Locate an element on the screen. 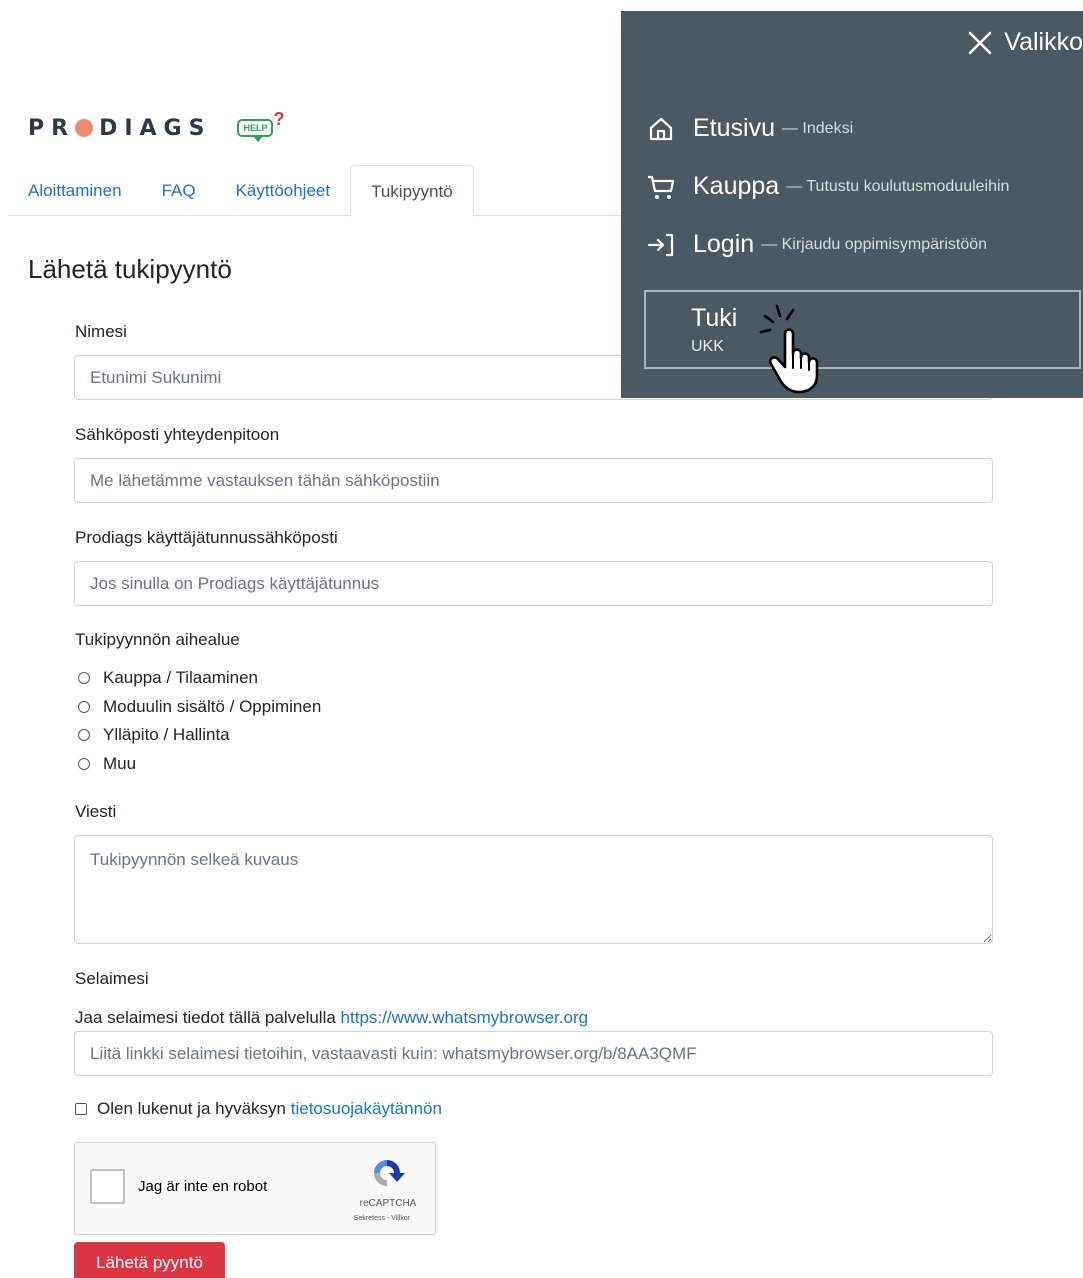 The image size is (1083, 1278). account-email-input is located at coordinates (533, 583).